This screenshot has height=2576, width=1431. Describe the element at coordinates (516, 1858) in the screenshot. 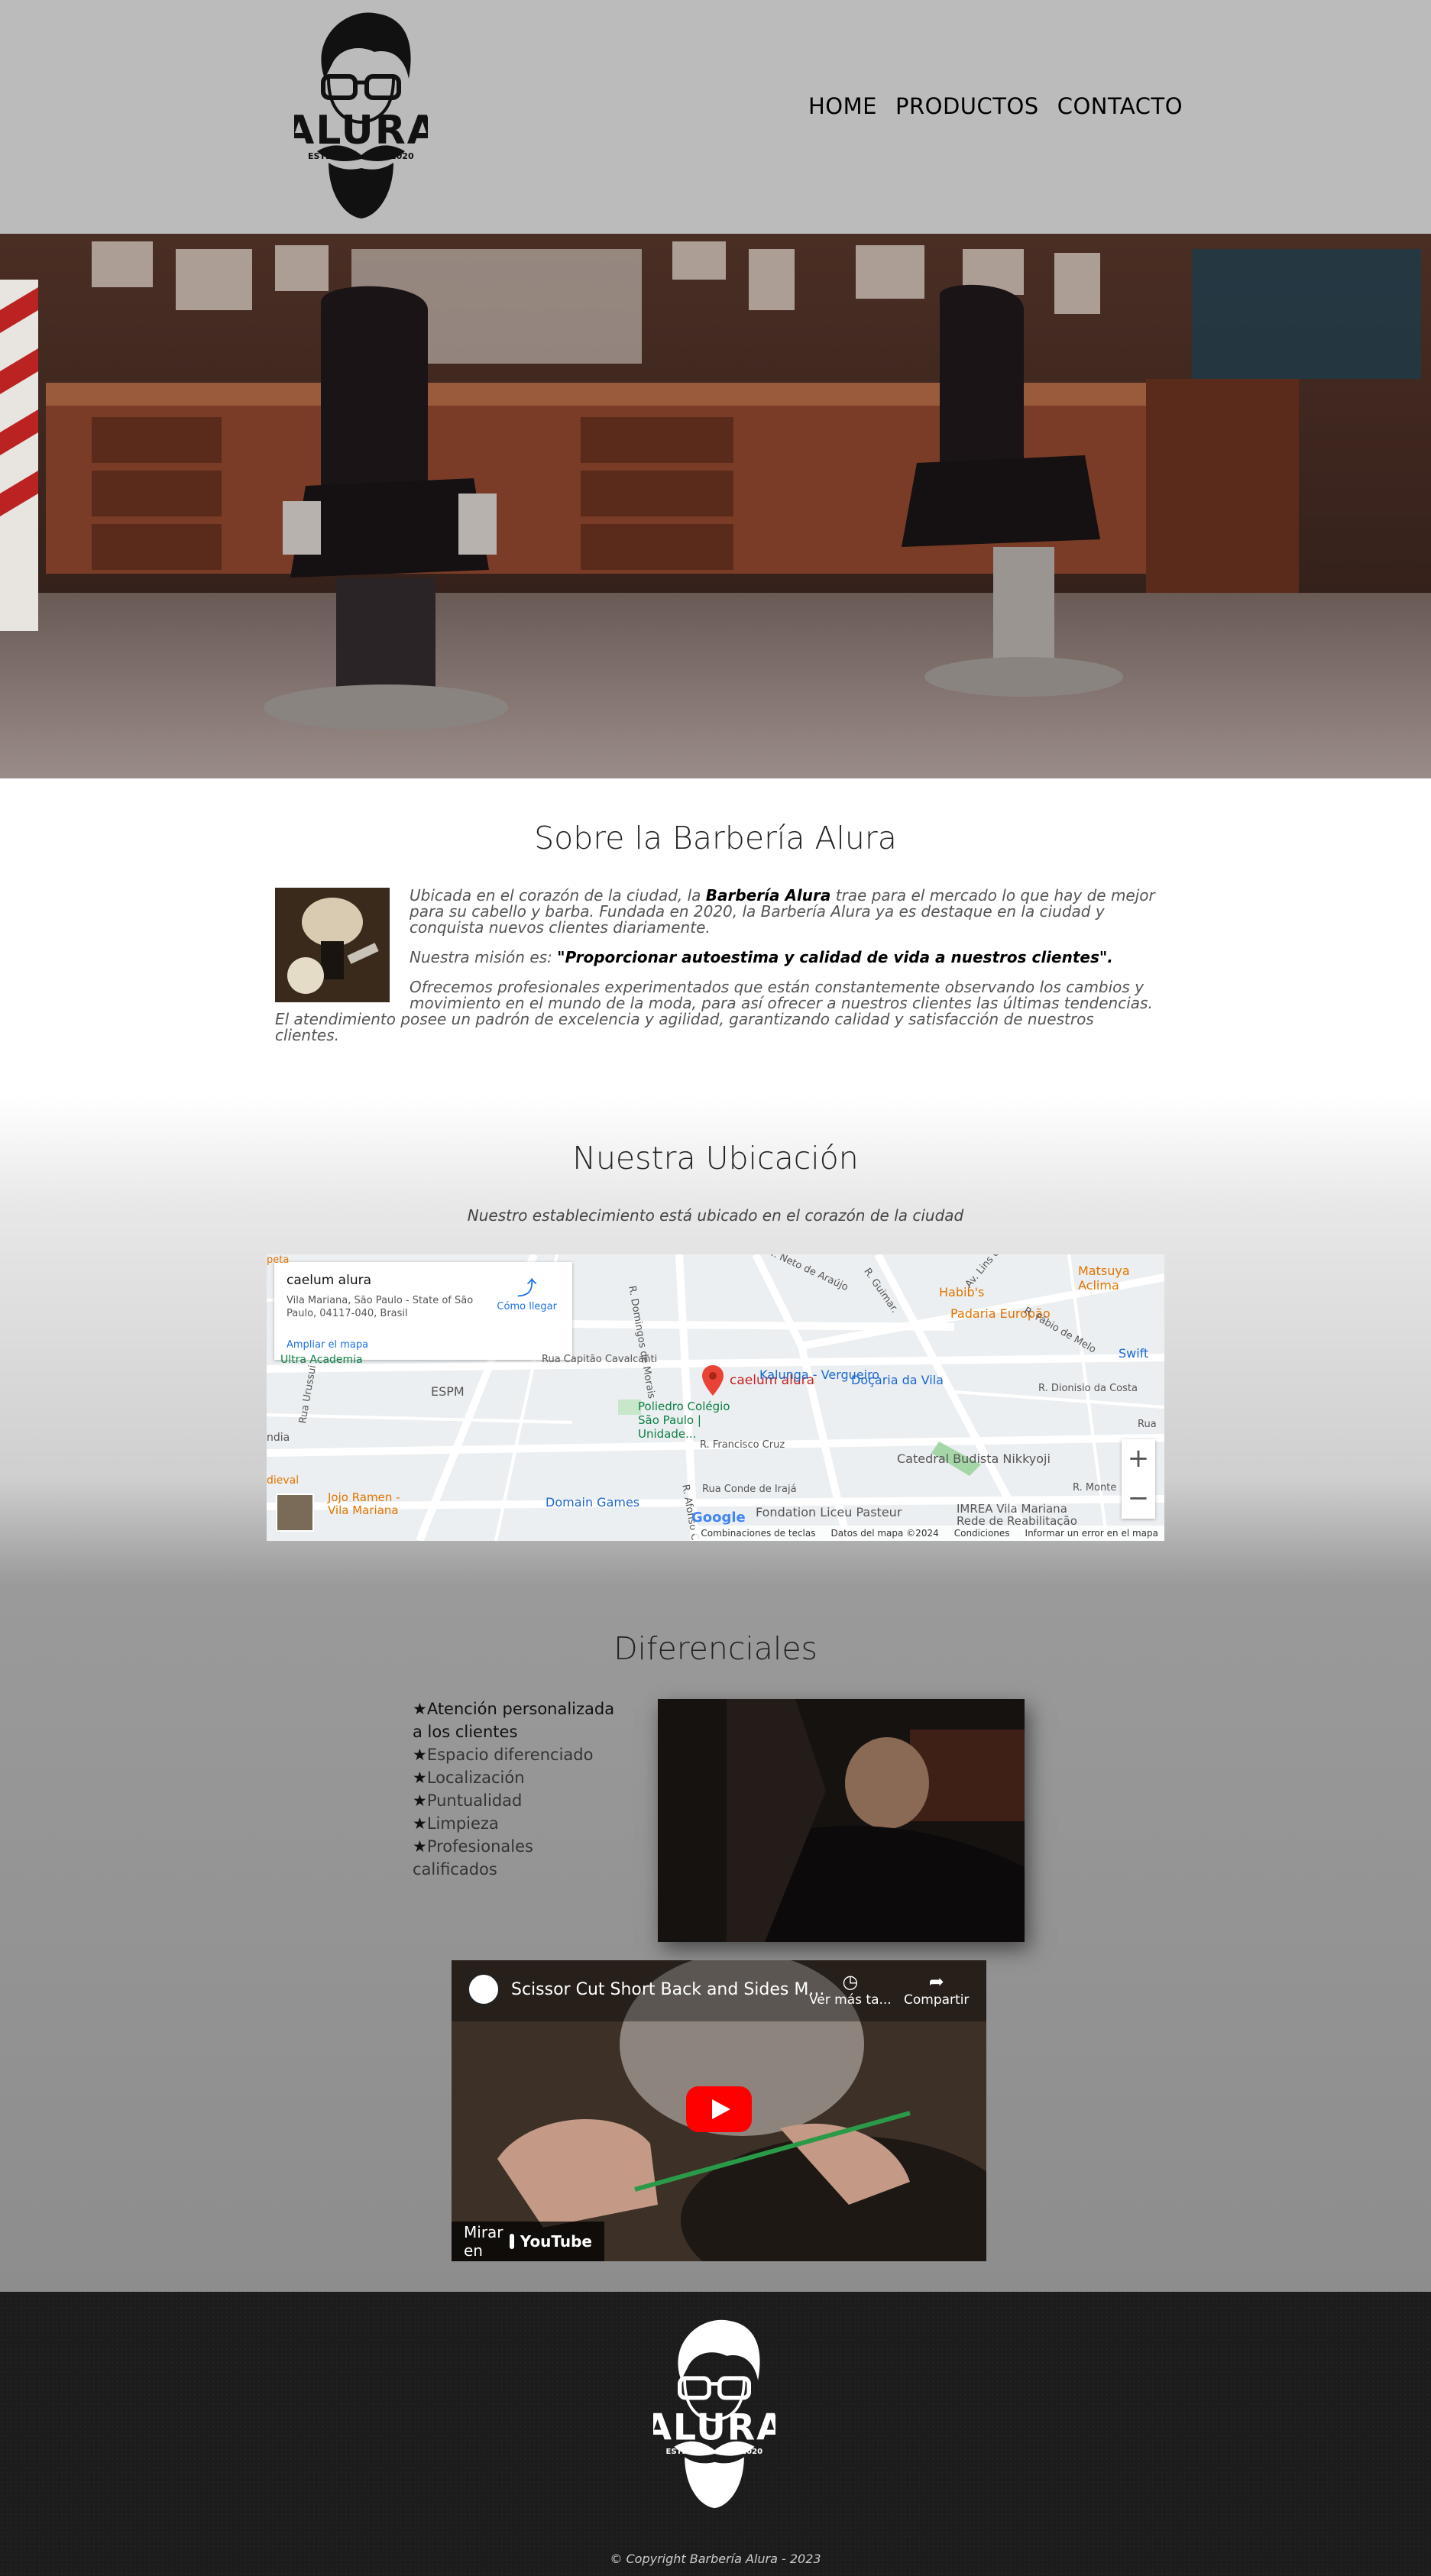

I see `list-item: Profesionales calificados` at that location.